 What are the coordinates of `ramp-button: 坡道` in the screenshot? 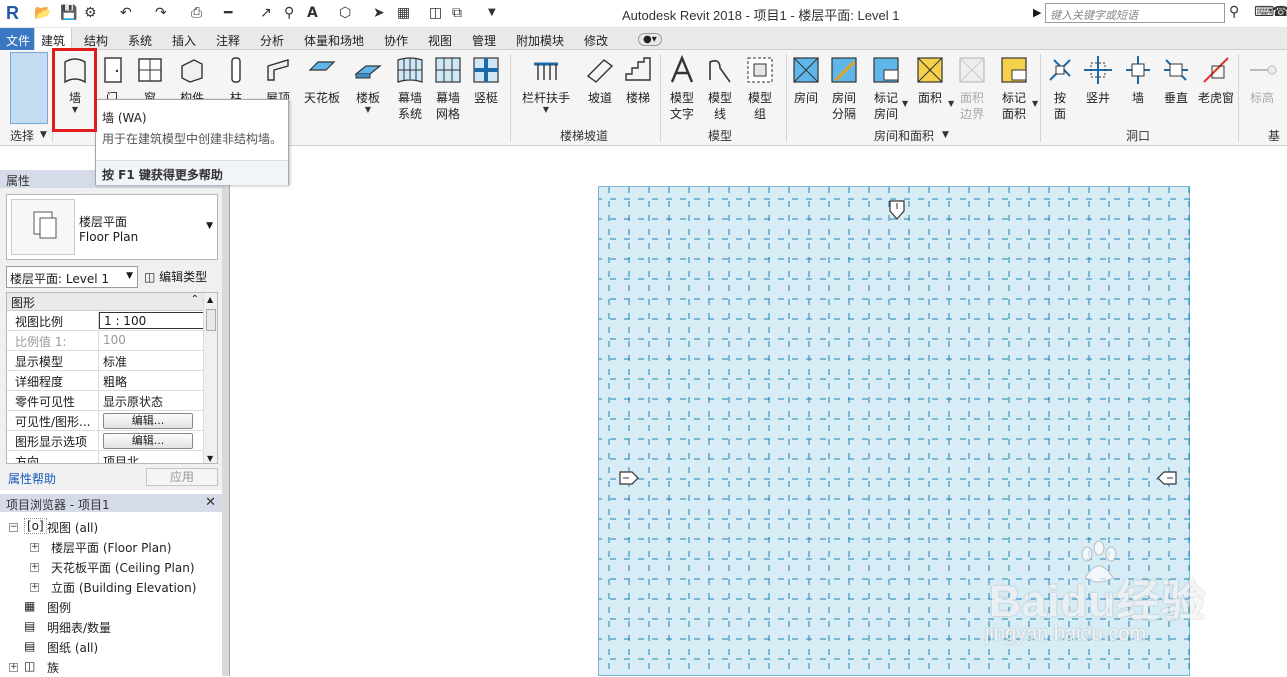 It's located at (600, 80).